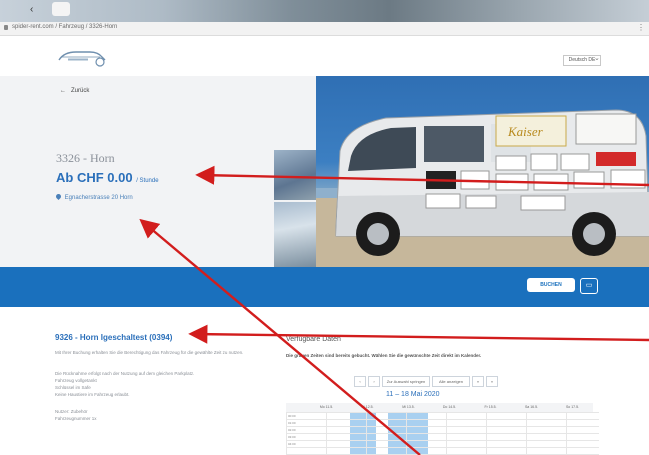 Image resolution: width=649 pixels, height=455 pixels. Describe the element at coordinates (492, 381) in the screenshot. I see `last-button: »` at that location.